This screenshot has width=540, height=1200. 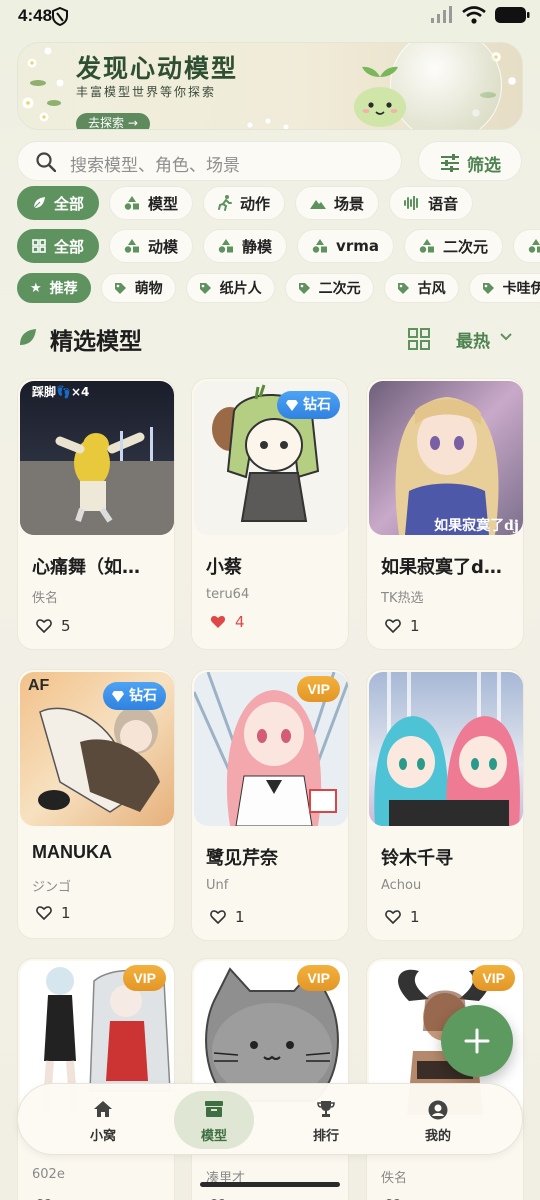 What do you see at coordinates (146, 92) in the screenshot?
I see `banner-subtitle: 丰富模型世界等你探索` at bounding box center [146, 92].